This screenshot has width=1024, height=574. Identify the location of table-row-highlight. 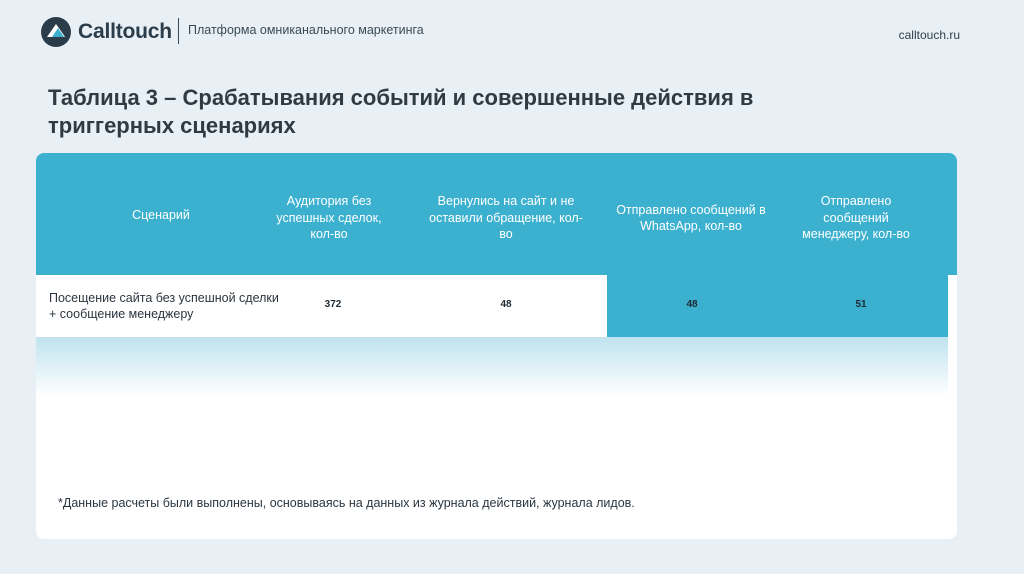
(777, 306).